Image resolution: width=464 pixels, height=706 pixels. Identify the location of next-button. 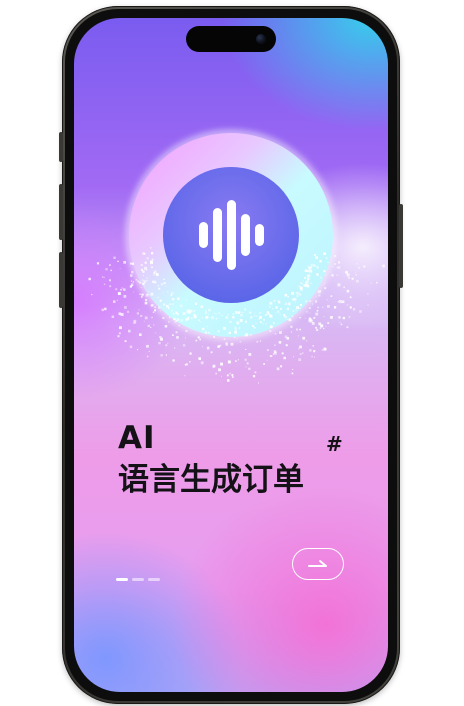
(318, 564).